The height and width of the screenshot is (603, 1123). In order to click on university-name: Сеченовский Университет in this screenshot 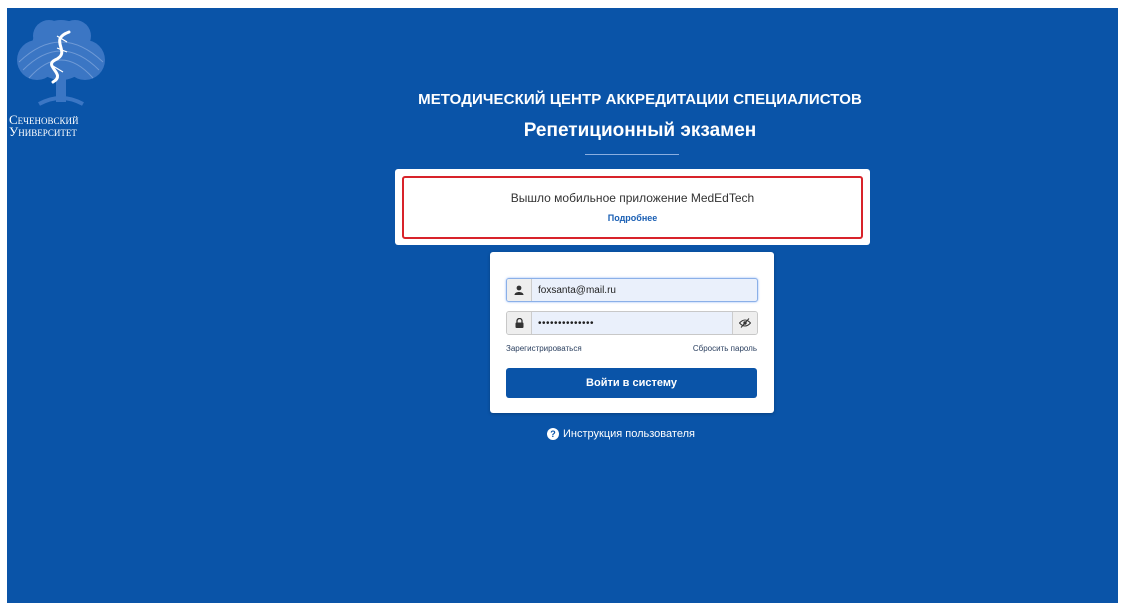, I will do `click(62, 126)`.